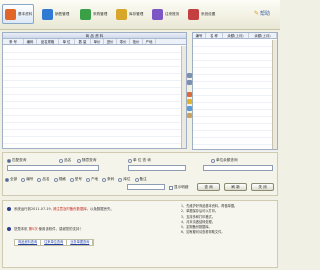 This screenshot has height=270, width=320. I want to click on radio-remark: 备注, so click(140, 179).